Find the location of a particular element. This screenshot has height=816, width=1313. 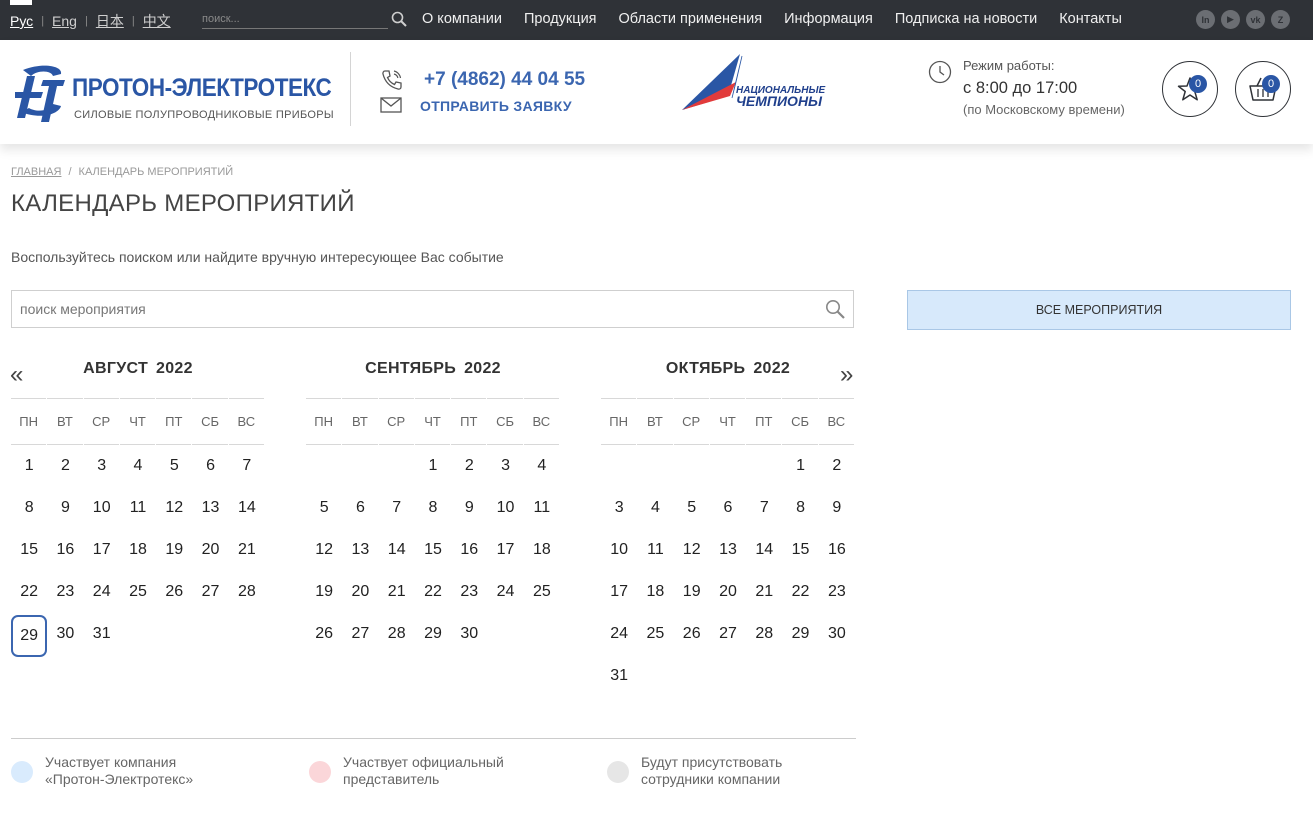

lang-en: Eng is located at coordinates (64, 21).